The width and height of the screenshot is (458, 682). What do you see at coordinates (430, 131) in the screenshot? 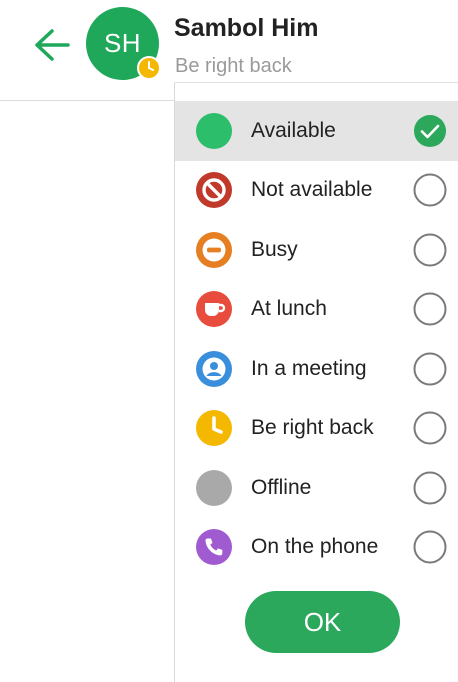
I see `check-circle-icon` at bounding box center [430, 131].